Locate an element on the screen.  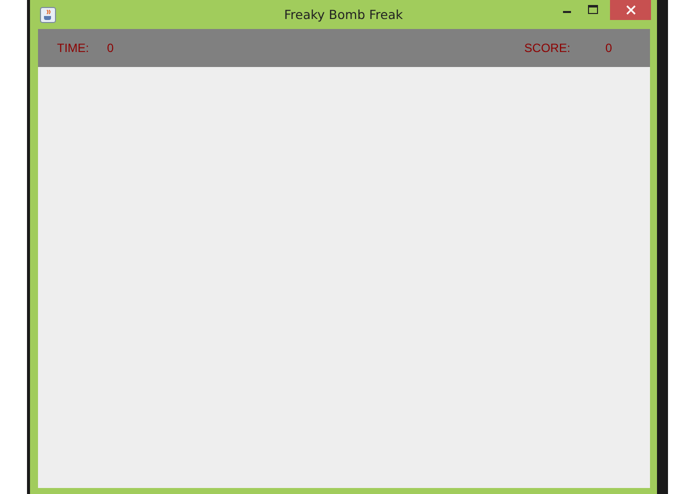
time-label: TIME: is located at coordinates (73, 48).